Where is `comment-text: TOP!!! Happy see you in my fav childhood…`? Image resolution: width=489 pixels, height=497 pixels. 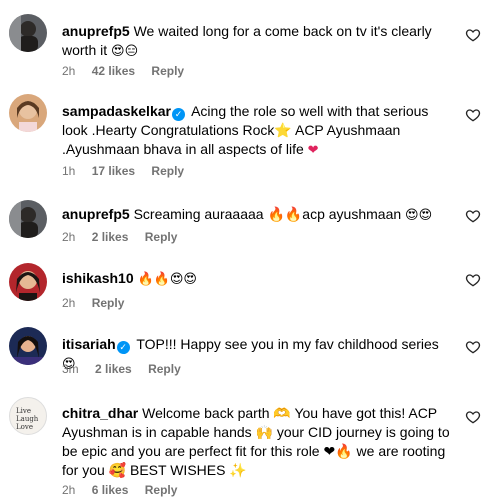 comment-text: TOP!!! Happy see you in my fav childhood… is located at coordinates (287, 344).